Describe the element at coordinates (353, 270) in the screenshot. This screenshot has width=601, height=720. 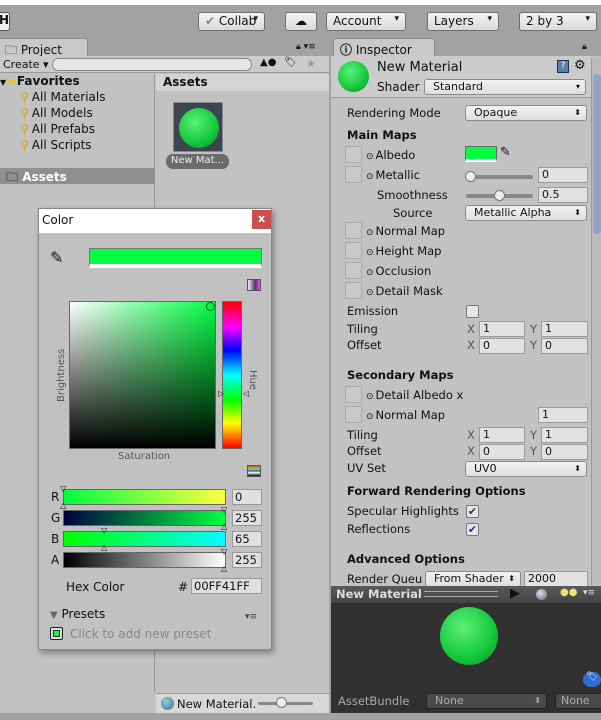
I see `occlusion-slot` at that location.